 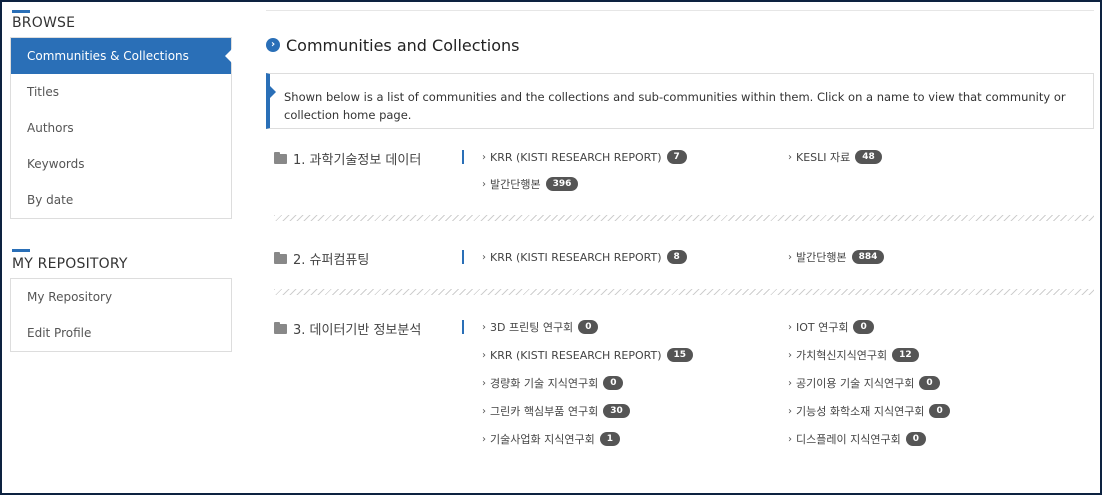 What do you see at coordinates (823, 157) in the screenshot?
I see `collection-label: KESLI 자료` at bounding box center [823, 157].